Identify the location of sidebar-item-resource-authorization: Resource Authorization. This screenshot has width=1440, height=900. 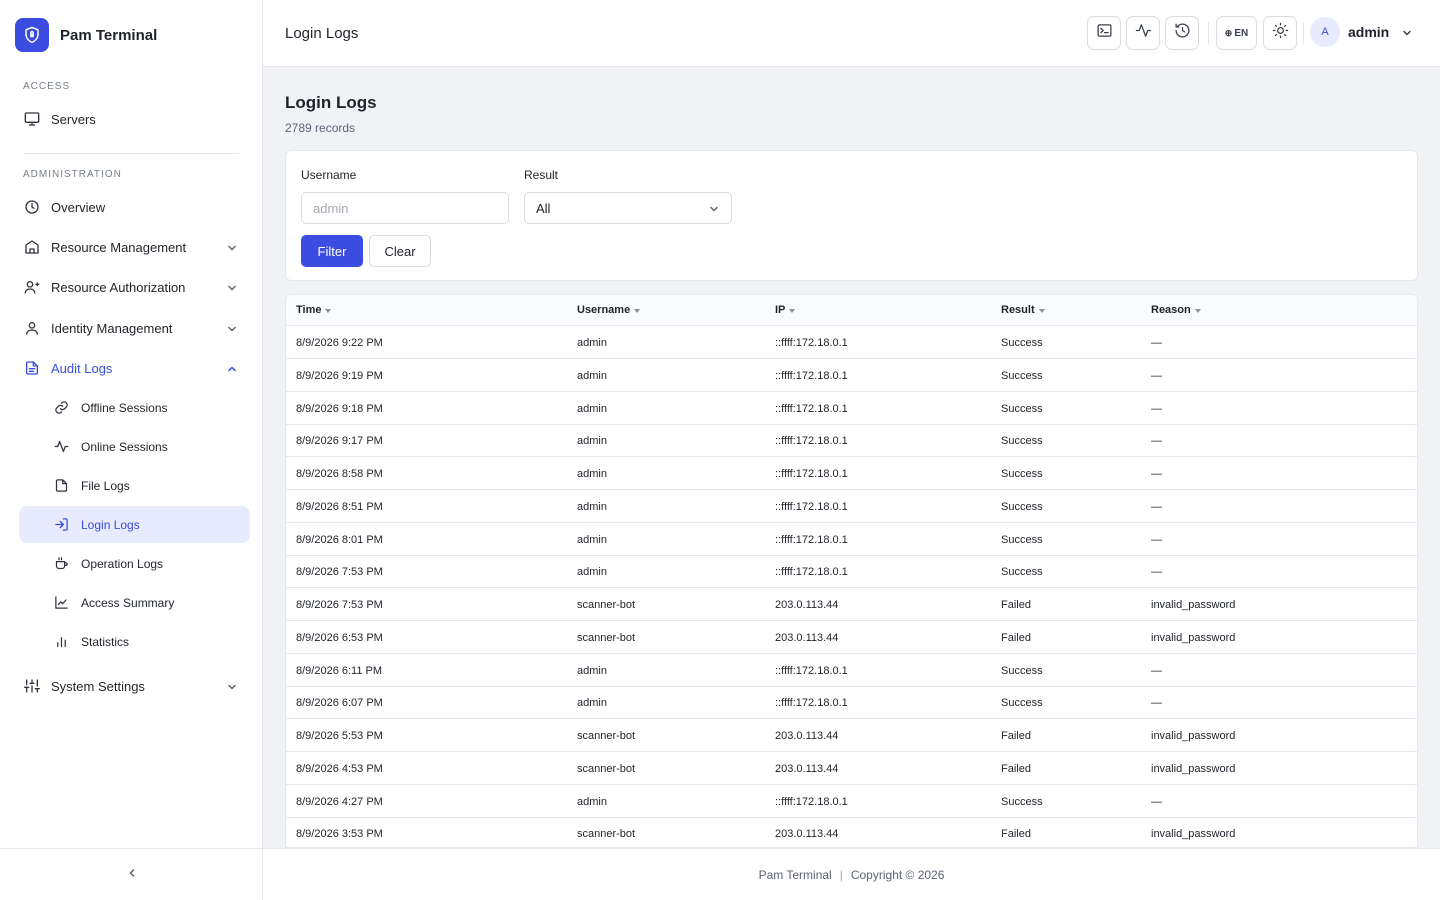
(134, 287).